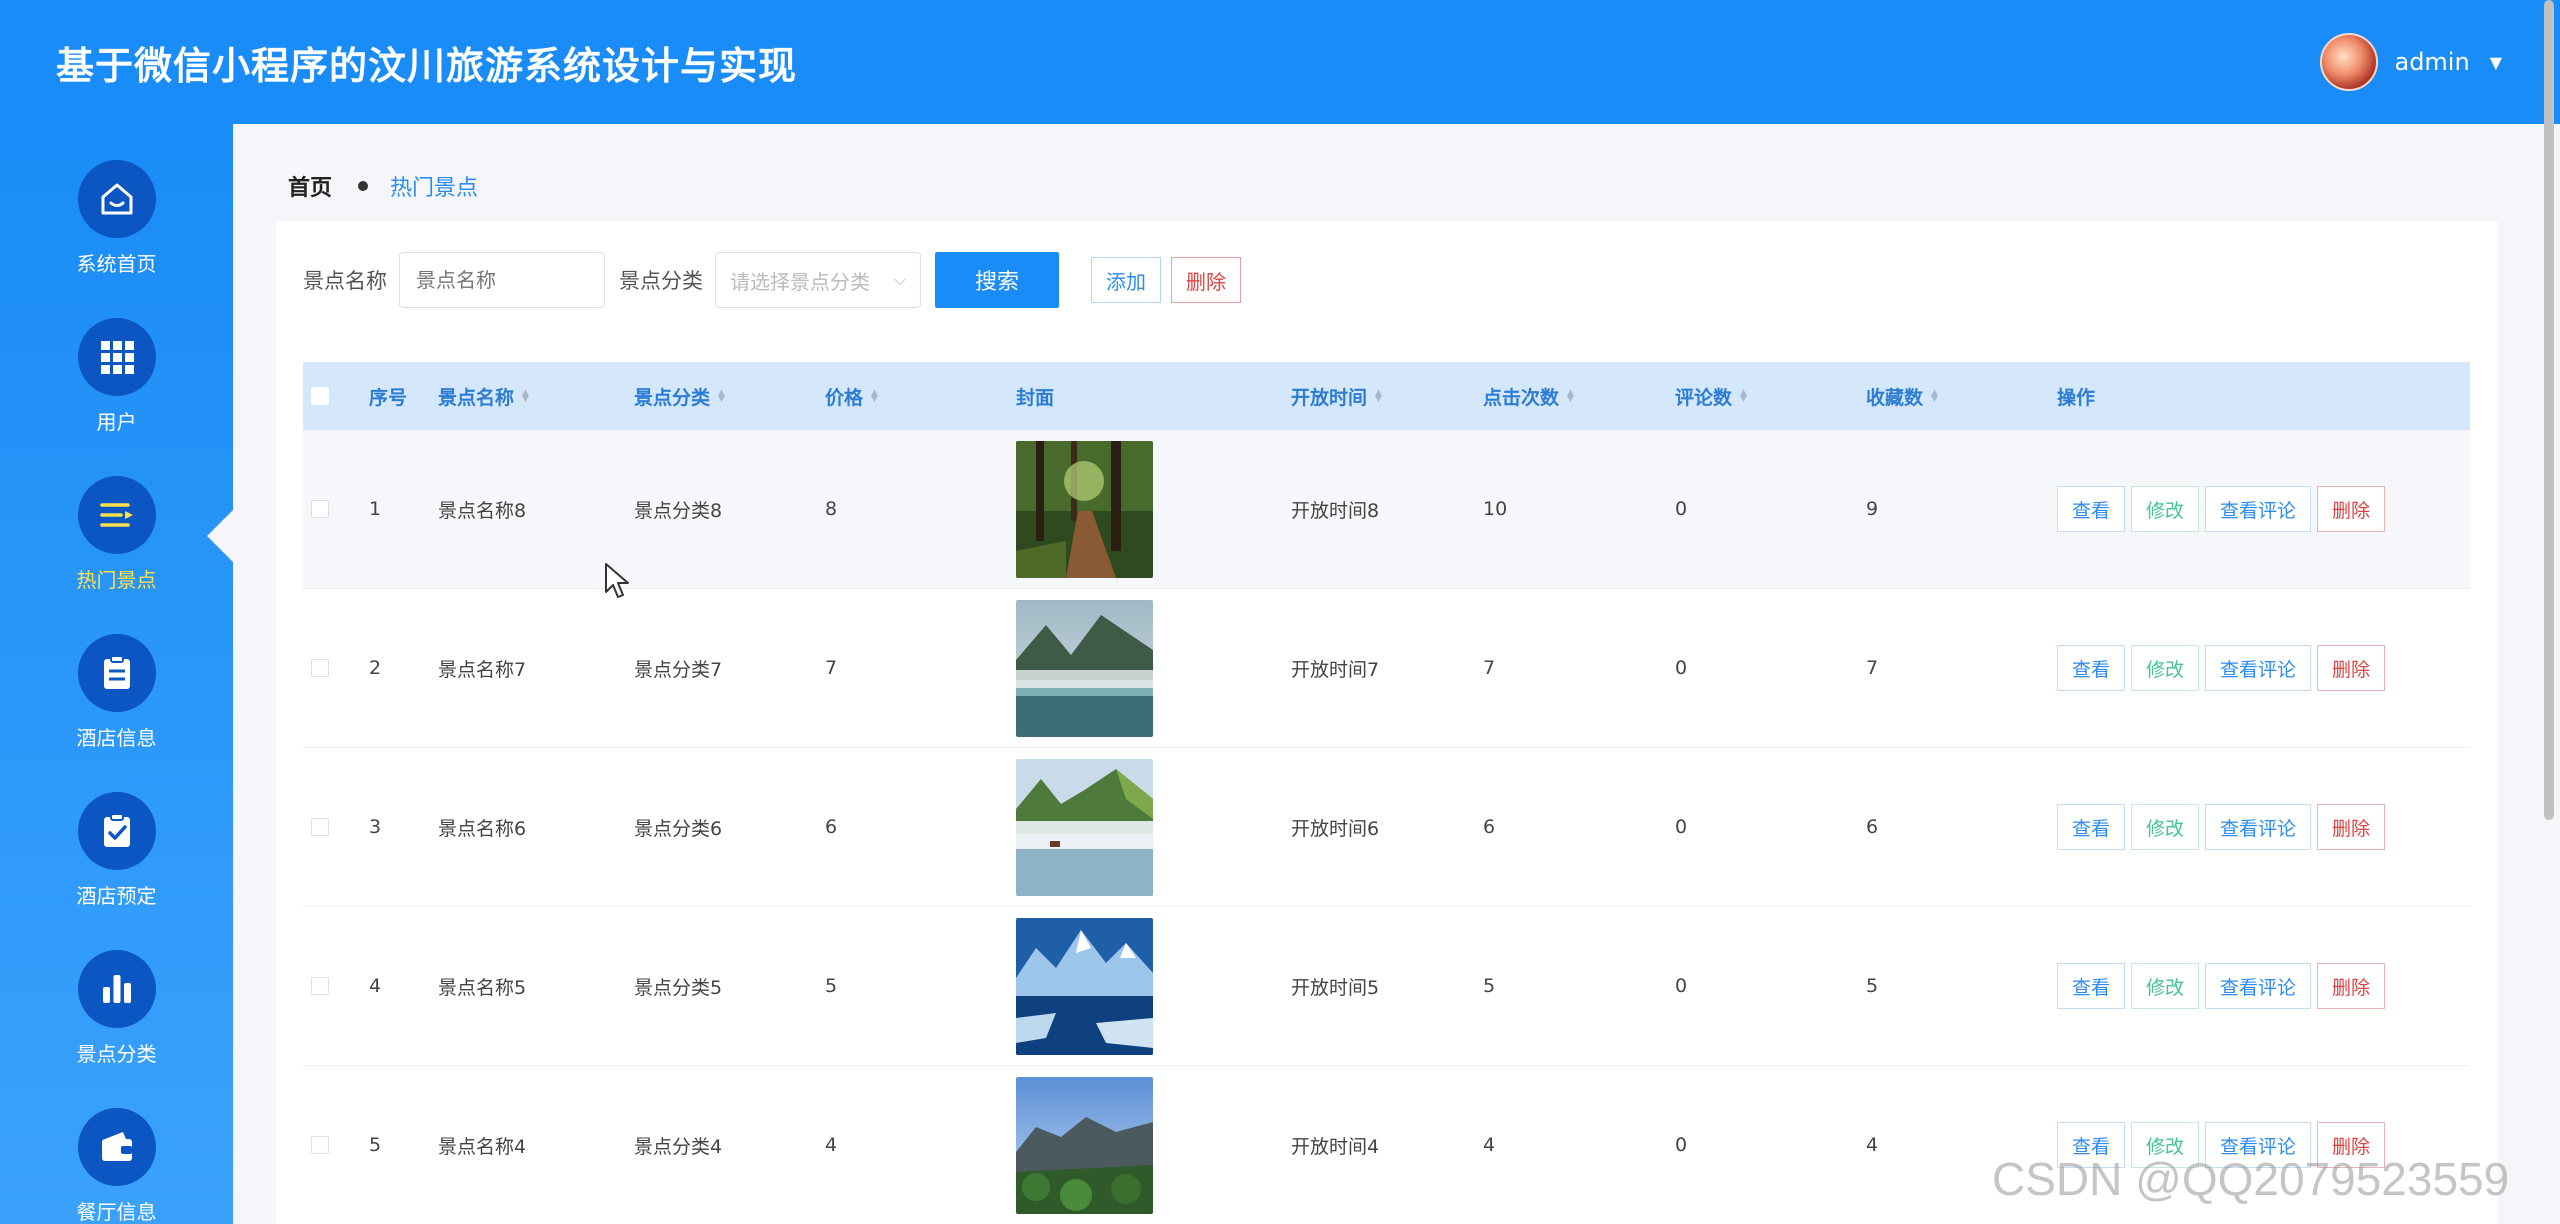  What do you see at coordinates (678, 987) in the screenshot?
I see `row-category: 景点分类5` at bounding box center [678, 987].